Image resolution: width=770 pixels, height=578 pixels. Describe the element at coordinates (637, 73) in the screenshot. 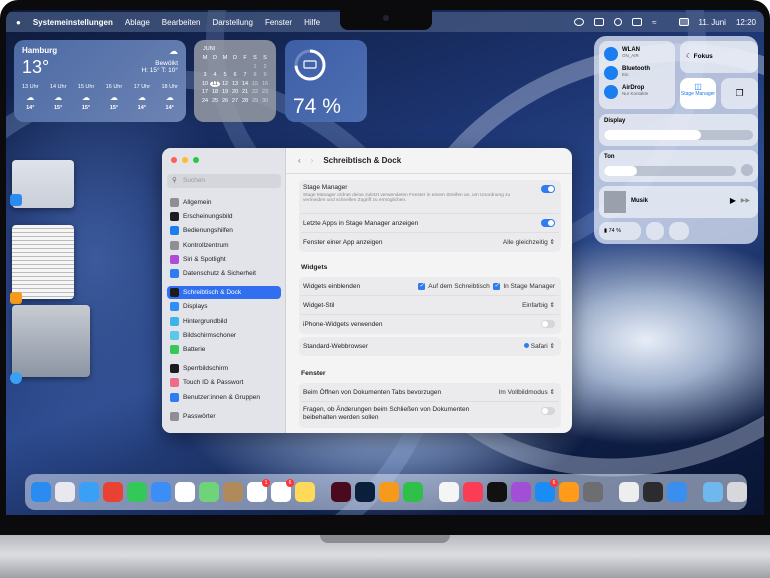

I see `bluetooth-toggle: Bluetooth Ein` at that location.